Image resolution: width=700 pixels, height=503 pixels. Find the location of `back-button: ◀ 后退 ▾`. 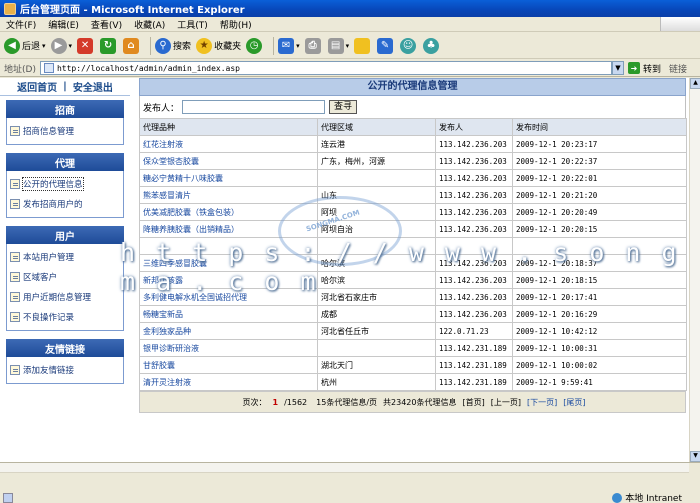

back-button: ◀ 后退 ▾ is located at coordinates (25, 45).